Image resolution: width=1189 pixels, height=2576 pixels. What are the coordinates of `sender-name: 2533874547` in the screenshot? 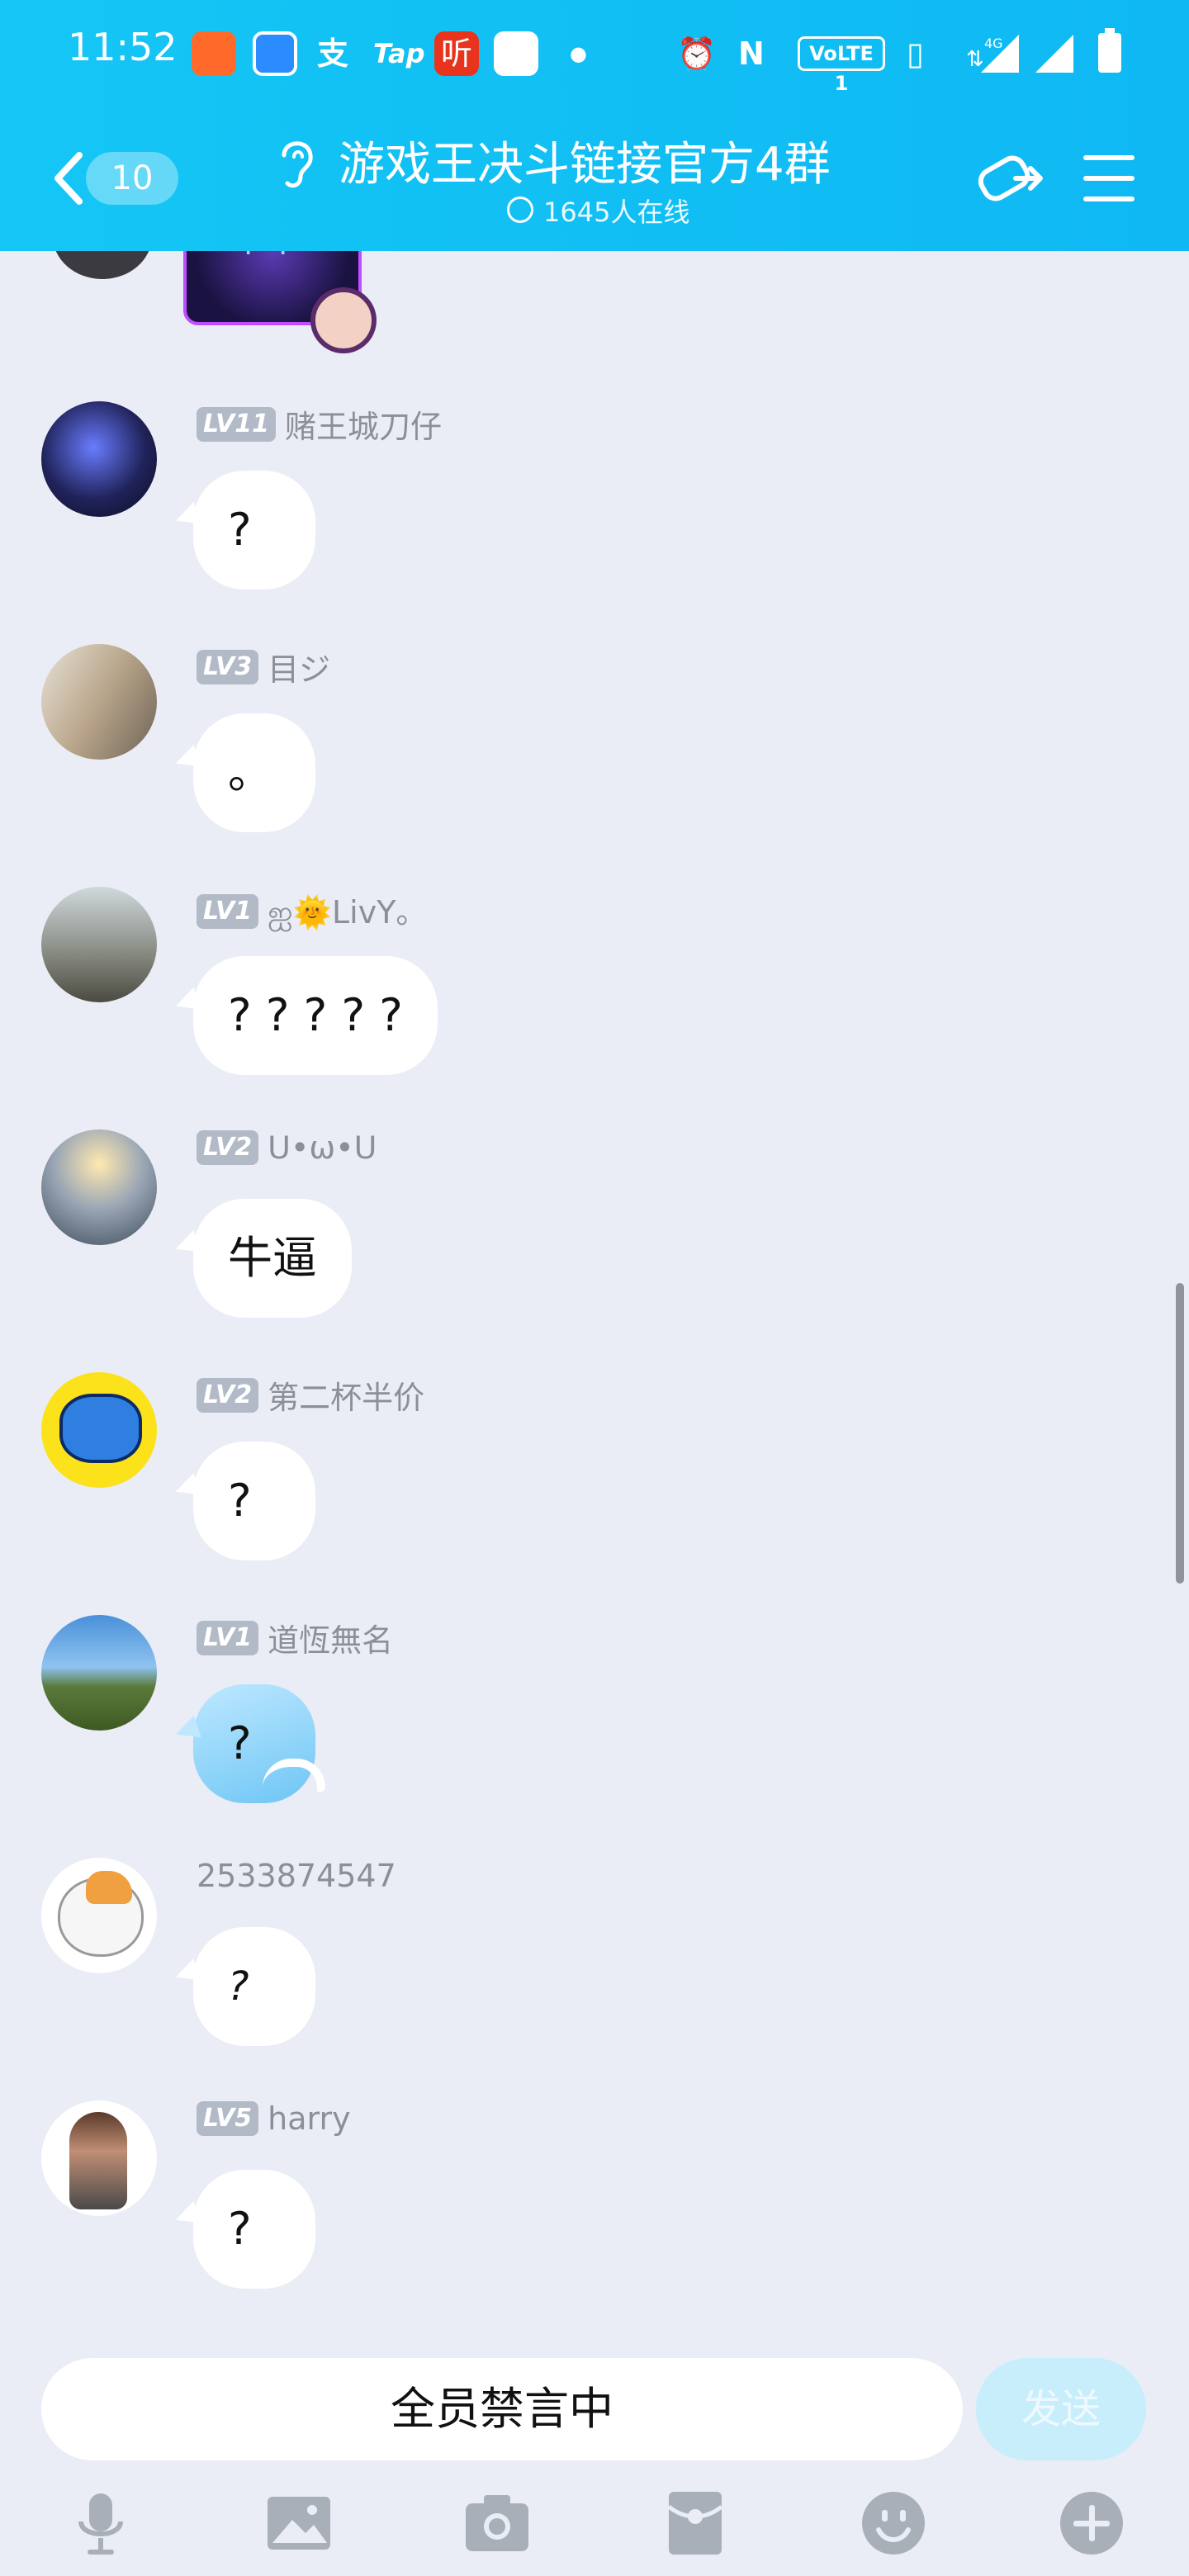 It's located at (296, 1876).